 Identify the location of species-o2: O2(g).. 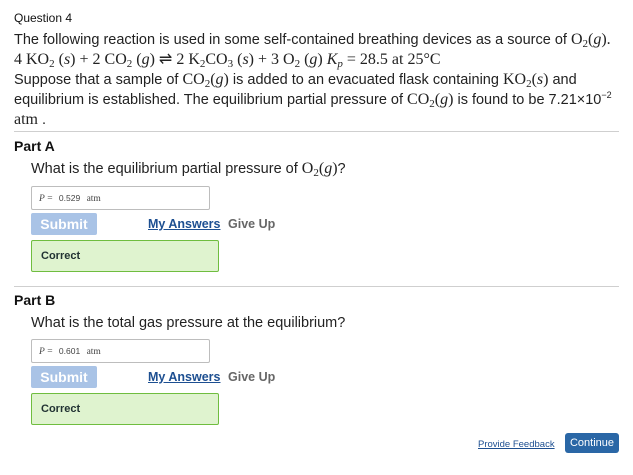
(590, 40).